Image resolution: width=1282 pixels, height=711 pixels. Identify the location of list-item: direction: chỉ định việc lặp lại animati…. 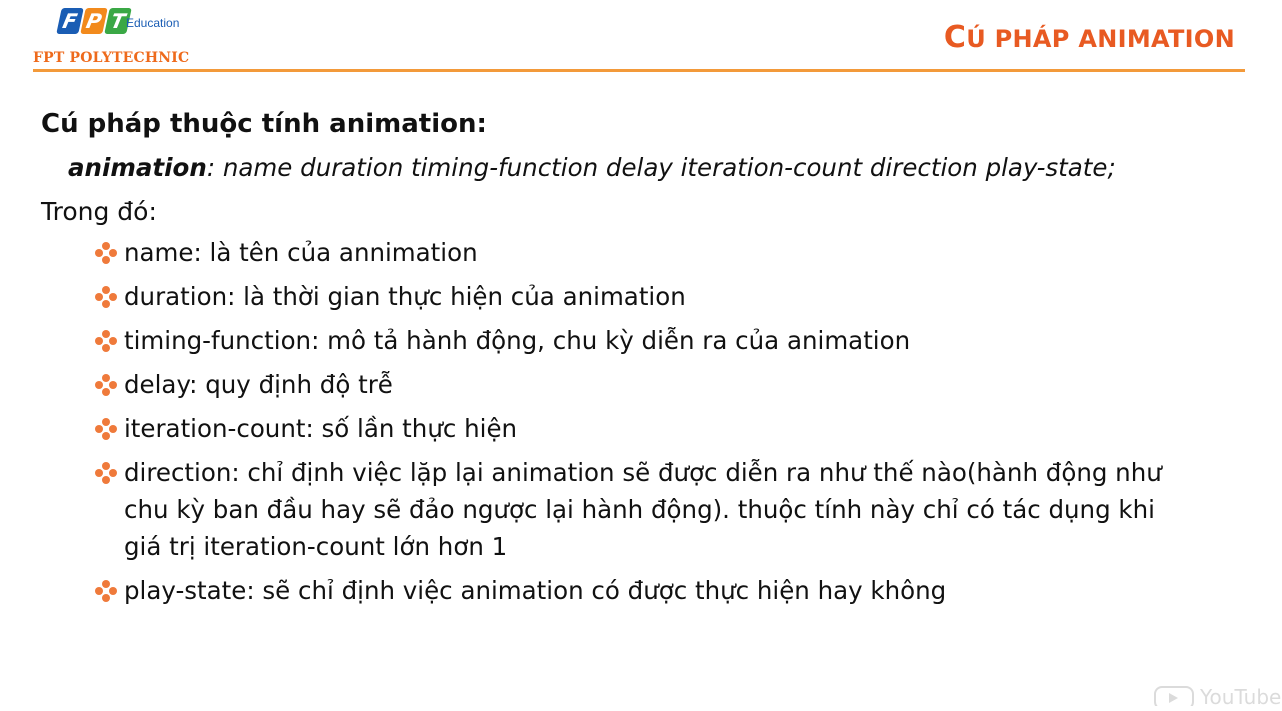
(636, 509).